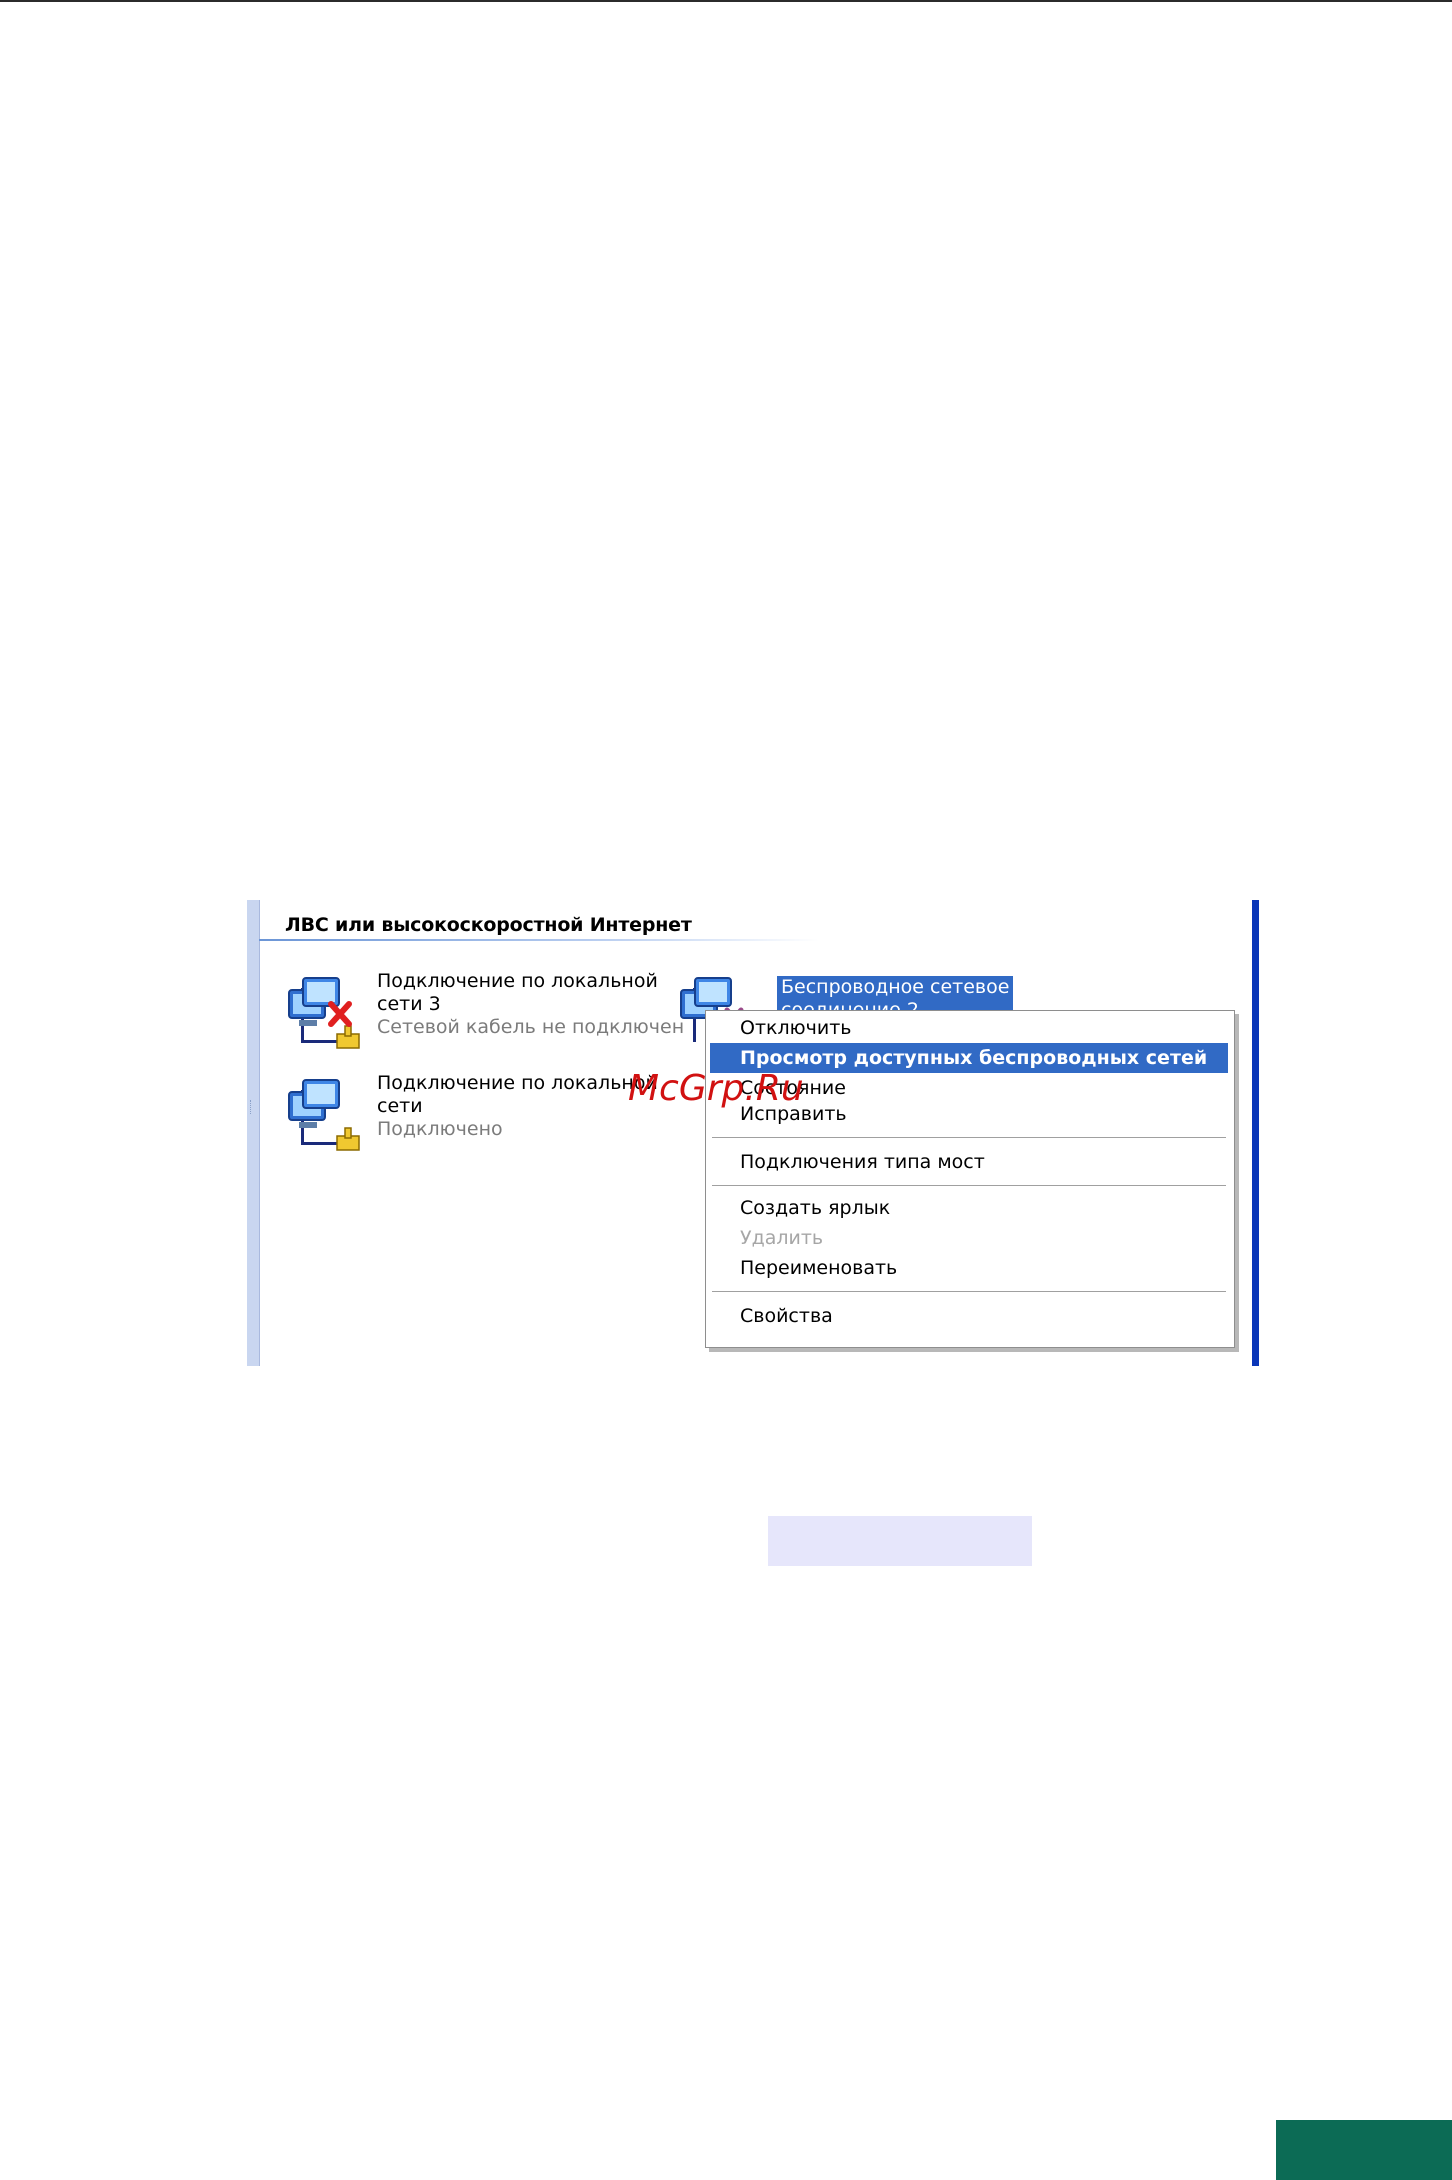  I want to click on menu-item-delete: Удалить, so click(782, 1238).